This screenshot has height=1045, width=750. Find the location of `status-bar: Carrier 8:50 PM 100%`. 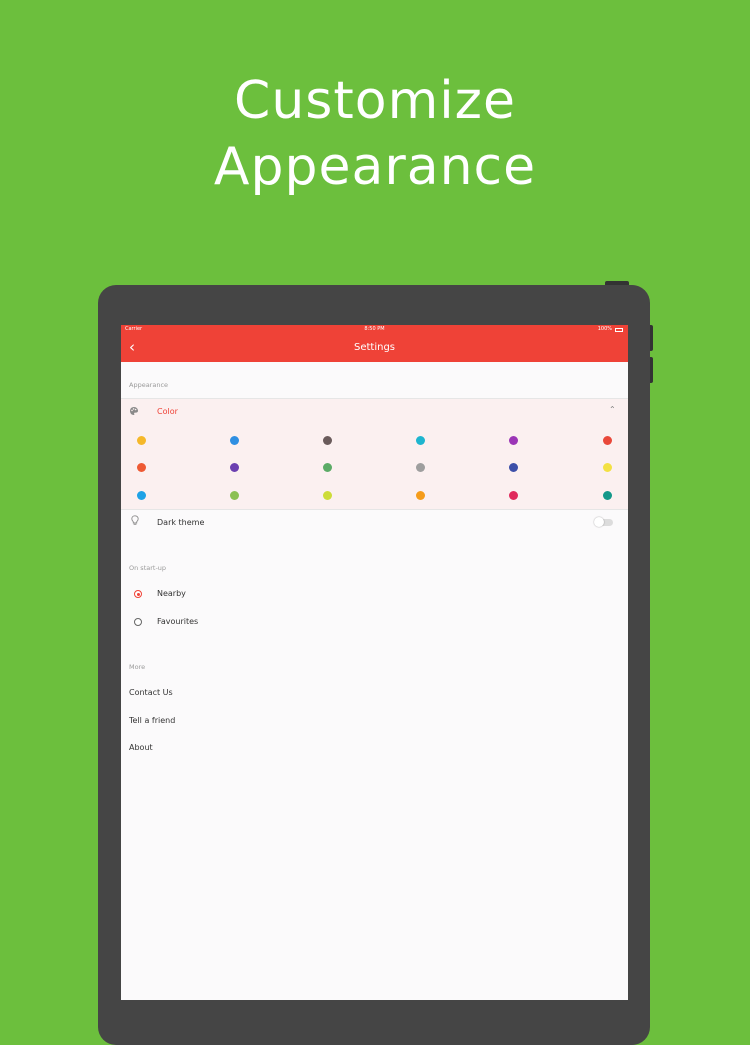

status-bar: Carrier 8:50 PM 100% is located at coordinates (374, 329).